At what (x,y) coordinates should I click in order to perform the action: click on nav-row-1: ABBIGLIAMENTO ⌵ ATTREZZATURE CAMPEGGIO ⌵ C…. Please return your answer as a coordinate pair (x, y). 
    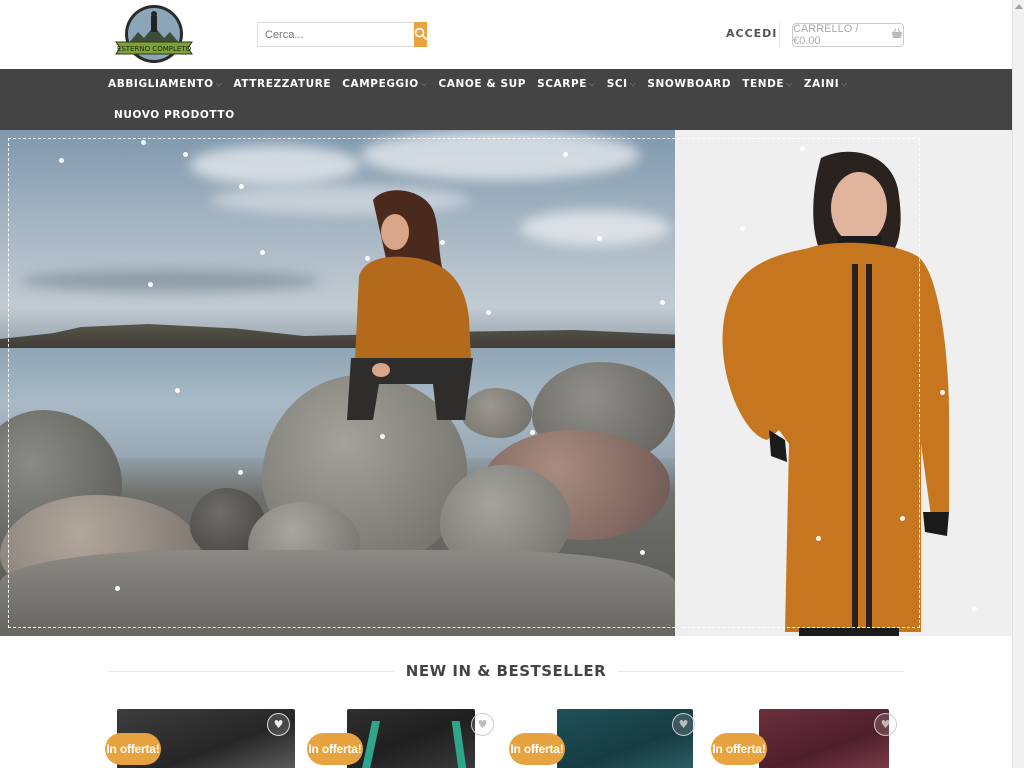
    Looking at the image, I should click on (483, 84).